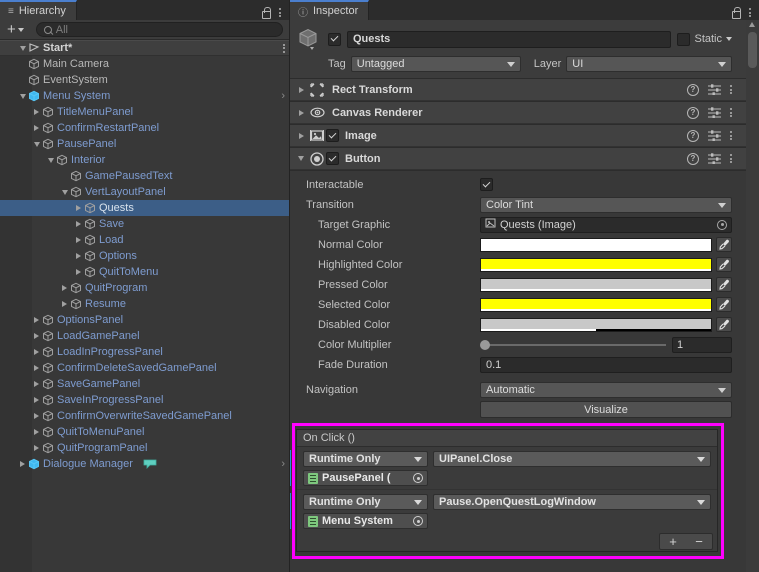  Describe the element at coordinates (144, 192) in the screenshot. I see `hierarchy-item-vertlayoutpanel: VertLayoutPanel` at that location.